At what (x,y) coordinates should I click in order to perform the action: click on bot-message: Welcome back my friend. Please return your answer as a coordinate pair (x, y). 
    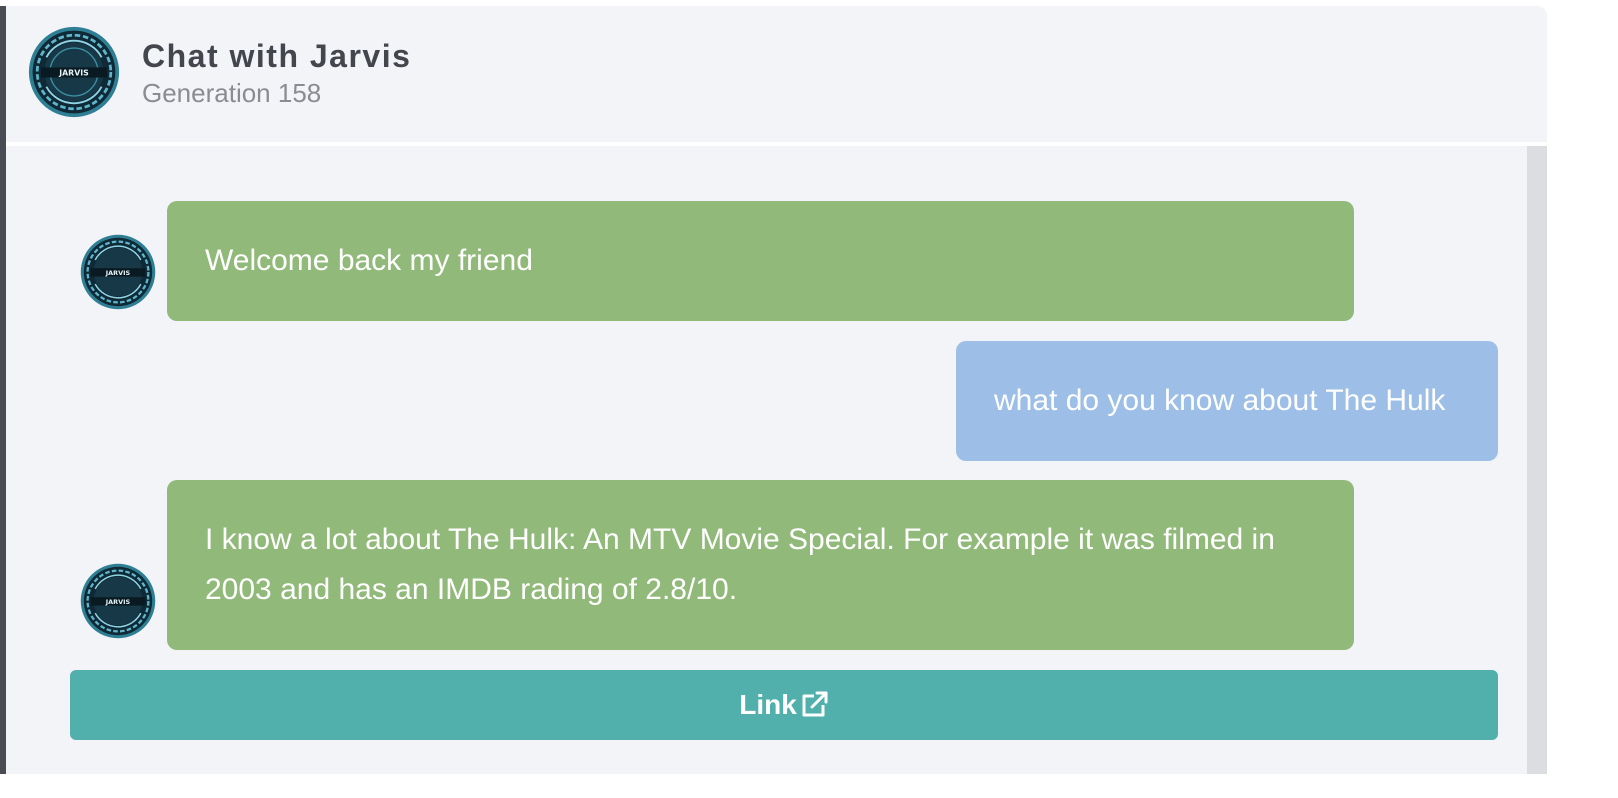
    Looking at the image, I should click on (760, 261).